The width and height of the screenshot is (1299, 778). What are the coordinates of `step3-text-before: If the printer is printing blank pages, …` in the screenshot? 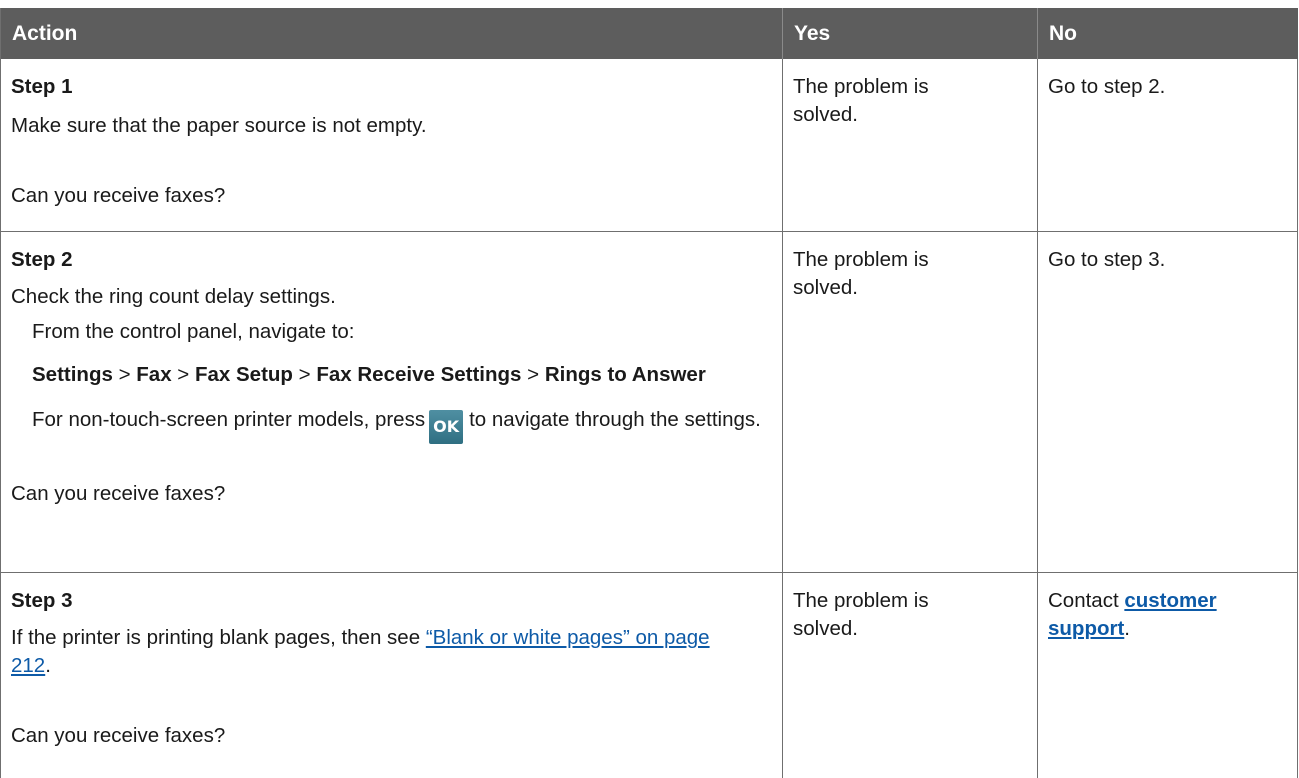 It's located at (216, 637).